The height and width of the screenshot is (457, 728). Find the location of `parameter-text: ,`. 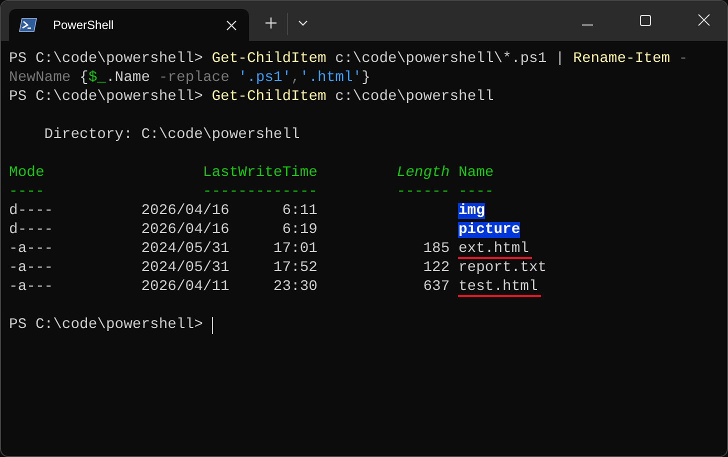

parameter-text: , is located at coordinates (295, 78).